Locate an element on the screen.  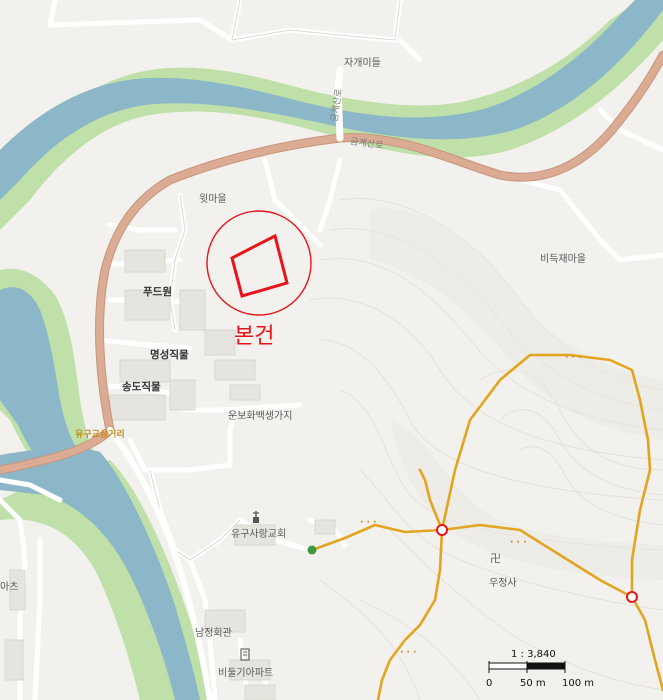
place-label-temple: 우정사 is located at coordinates (503, 583).